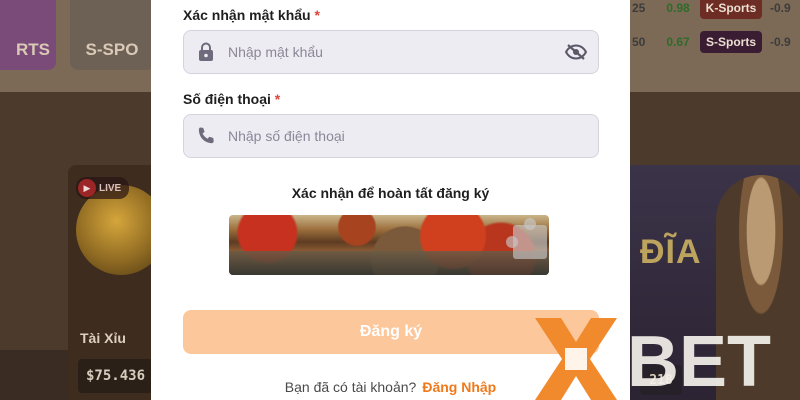 The width and height of the screenshot is (800, 400). I want to click on game-title: Tài Xỉu, so click(103, 338).